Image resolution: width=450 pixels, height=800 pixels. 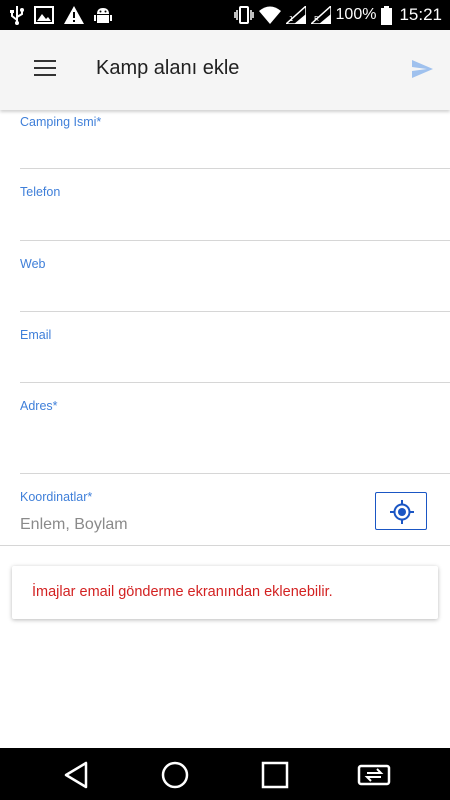 What do you see at coordinates (225, 276) in the screenshot?
I see `web-field: Web` at bounding box center [225, 276].